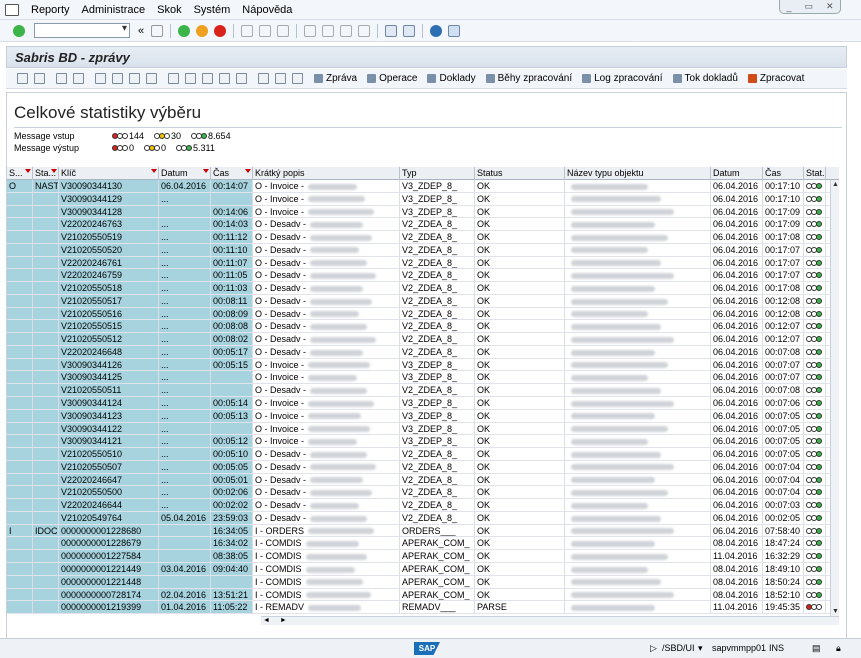 Image resolution: width=861 pixels, height=658 pixels. What do you see at coordinates (783, 492) in the screenshot?
I see `table-cell: 00:07:04` at bounding box center [783, 492].